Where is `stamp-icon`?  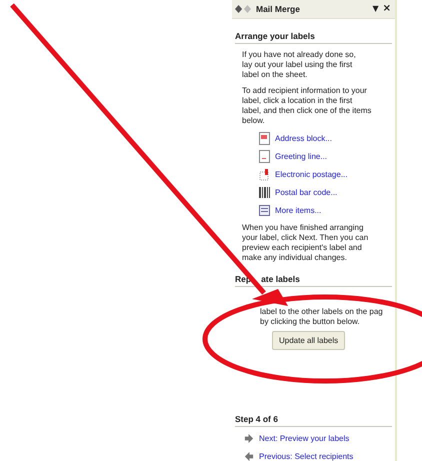
stamp-icon is located at coordinates (264, 174).